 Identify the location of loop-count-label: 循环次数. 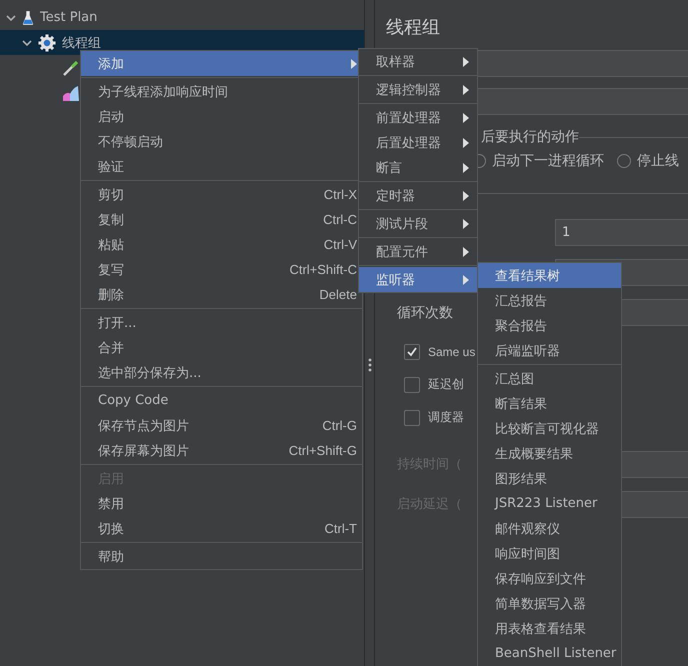
(425, 313).